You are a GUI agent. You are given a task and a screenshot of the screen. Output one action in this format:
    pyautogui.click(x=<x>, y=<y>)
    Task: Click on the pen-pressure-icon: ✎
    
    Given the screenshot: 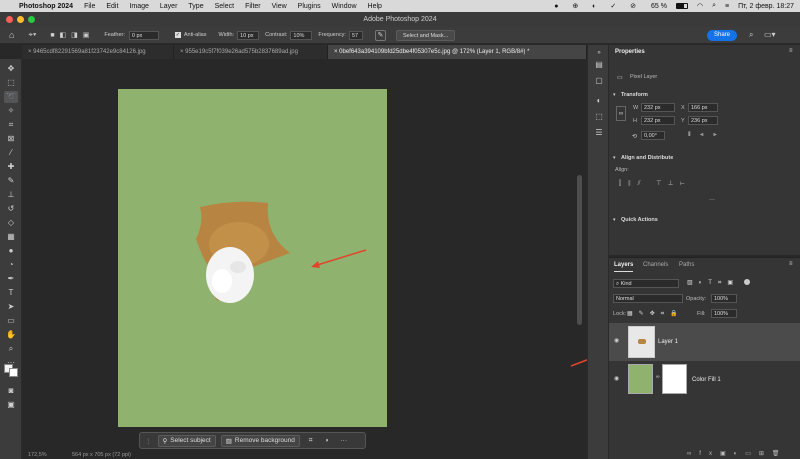 What is the action you would take?
    pyautogui.click(x=380, y=35)
    